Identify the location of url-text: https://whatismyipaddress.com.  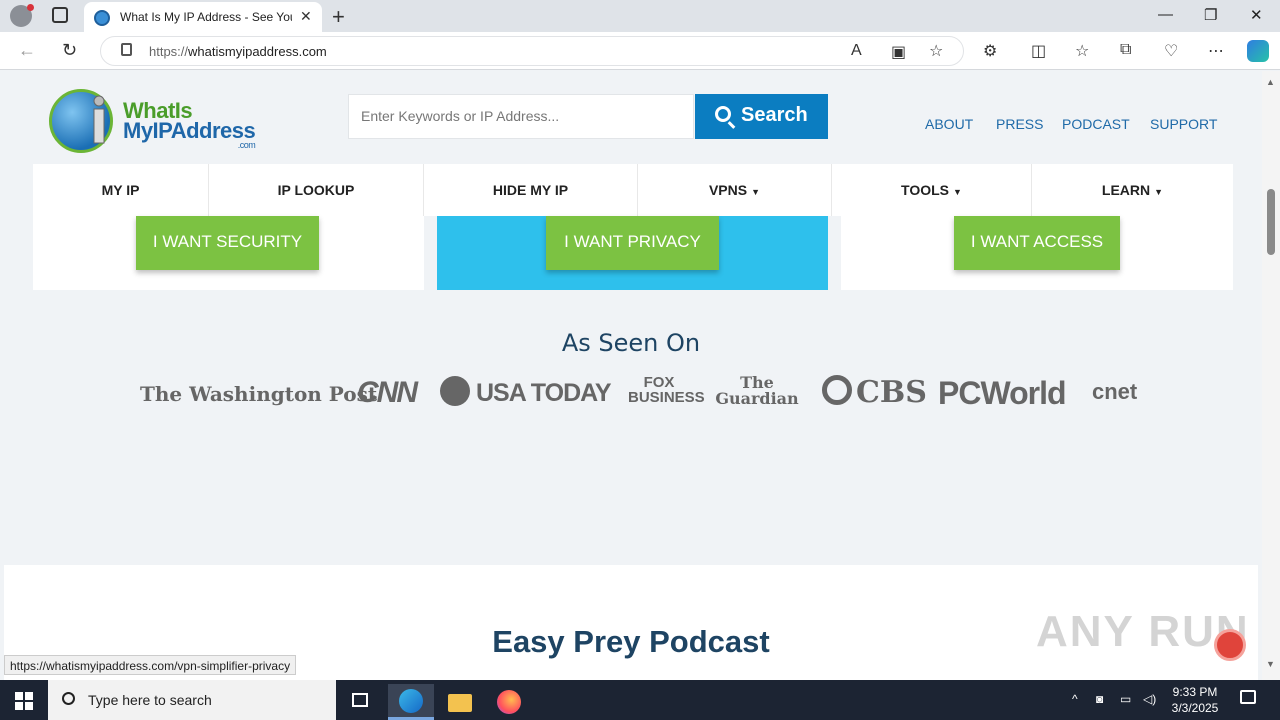
(238, 51).